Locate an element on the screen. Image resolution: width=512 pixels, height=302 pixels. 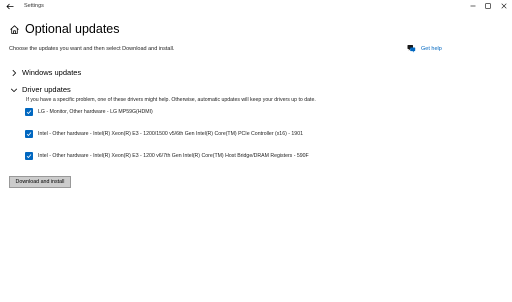
back-button is located at coordinates (10, 6).